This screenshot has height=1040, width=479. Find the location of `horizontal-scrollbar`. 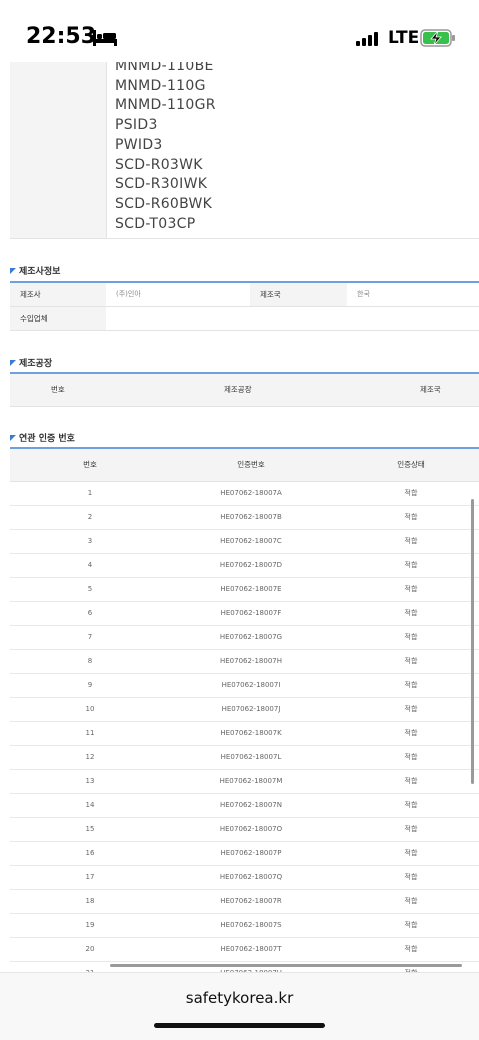

horizontal-scrollbar is located at coordinates (286, 965).